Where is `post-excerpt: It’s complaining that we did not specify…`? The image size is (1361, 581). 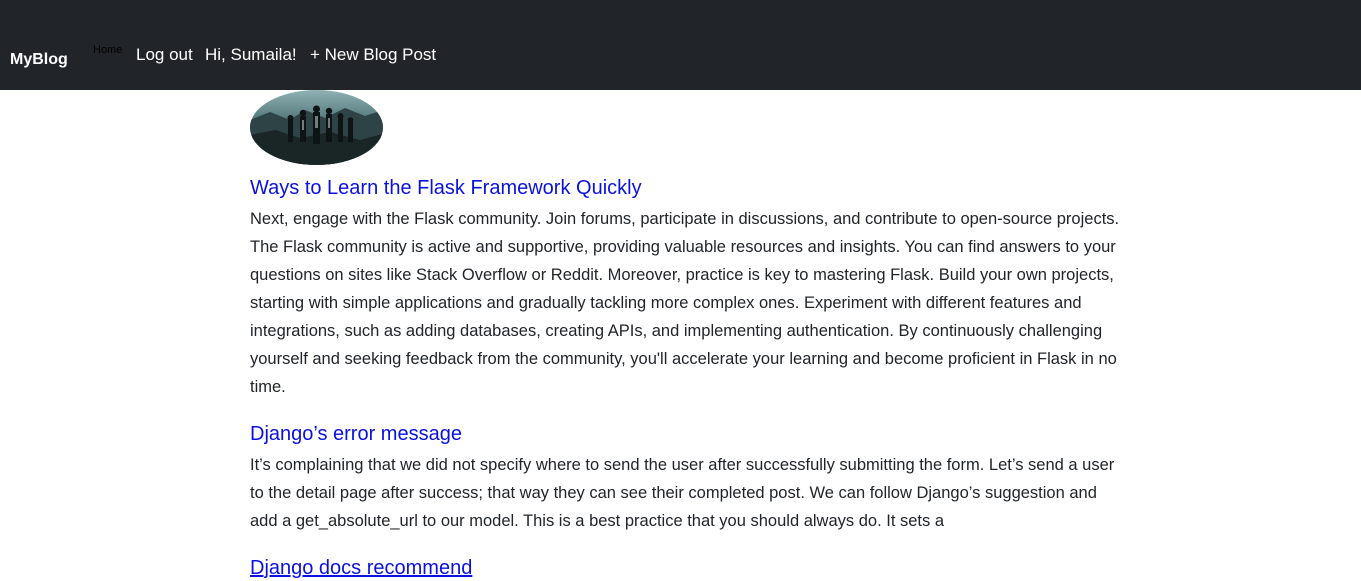
post-excerpt: It’s complaining that we did not specify… is located at coordinates (682, 493).